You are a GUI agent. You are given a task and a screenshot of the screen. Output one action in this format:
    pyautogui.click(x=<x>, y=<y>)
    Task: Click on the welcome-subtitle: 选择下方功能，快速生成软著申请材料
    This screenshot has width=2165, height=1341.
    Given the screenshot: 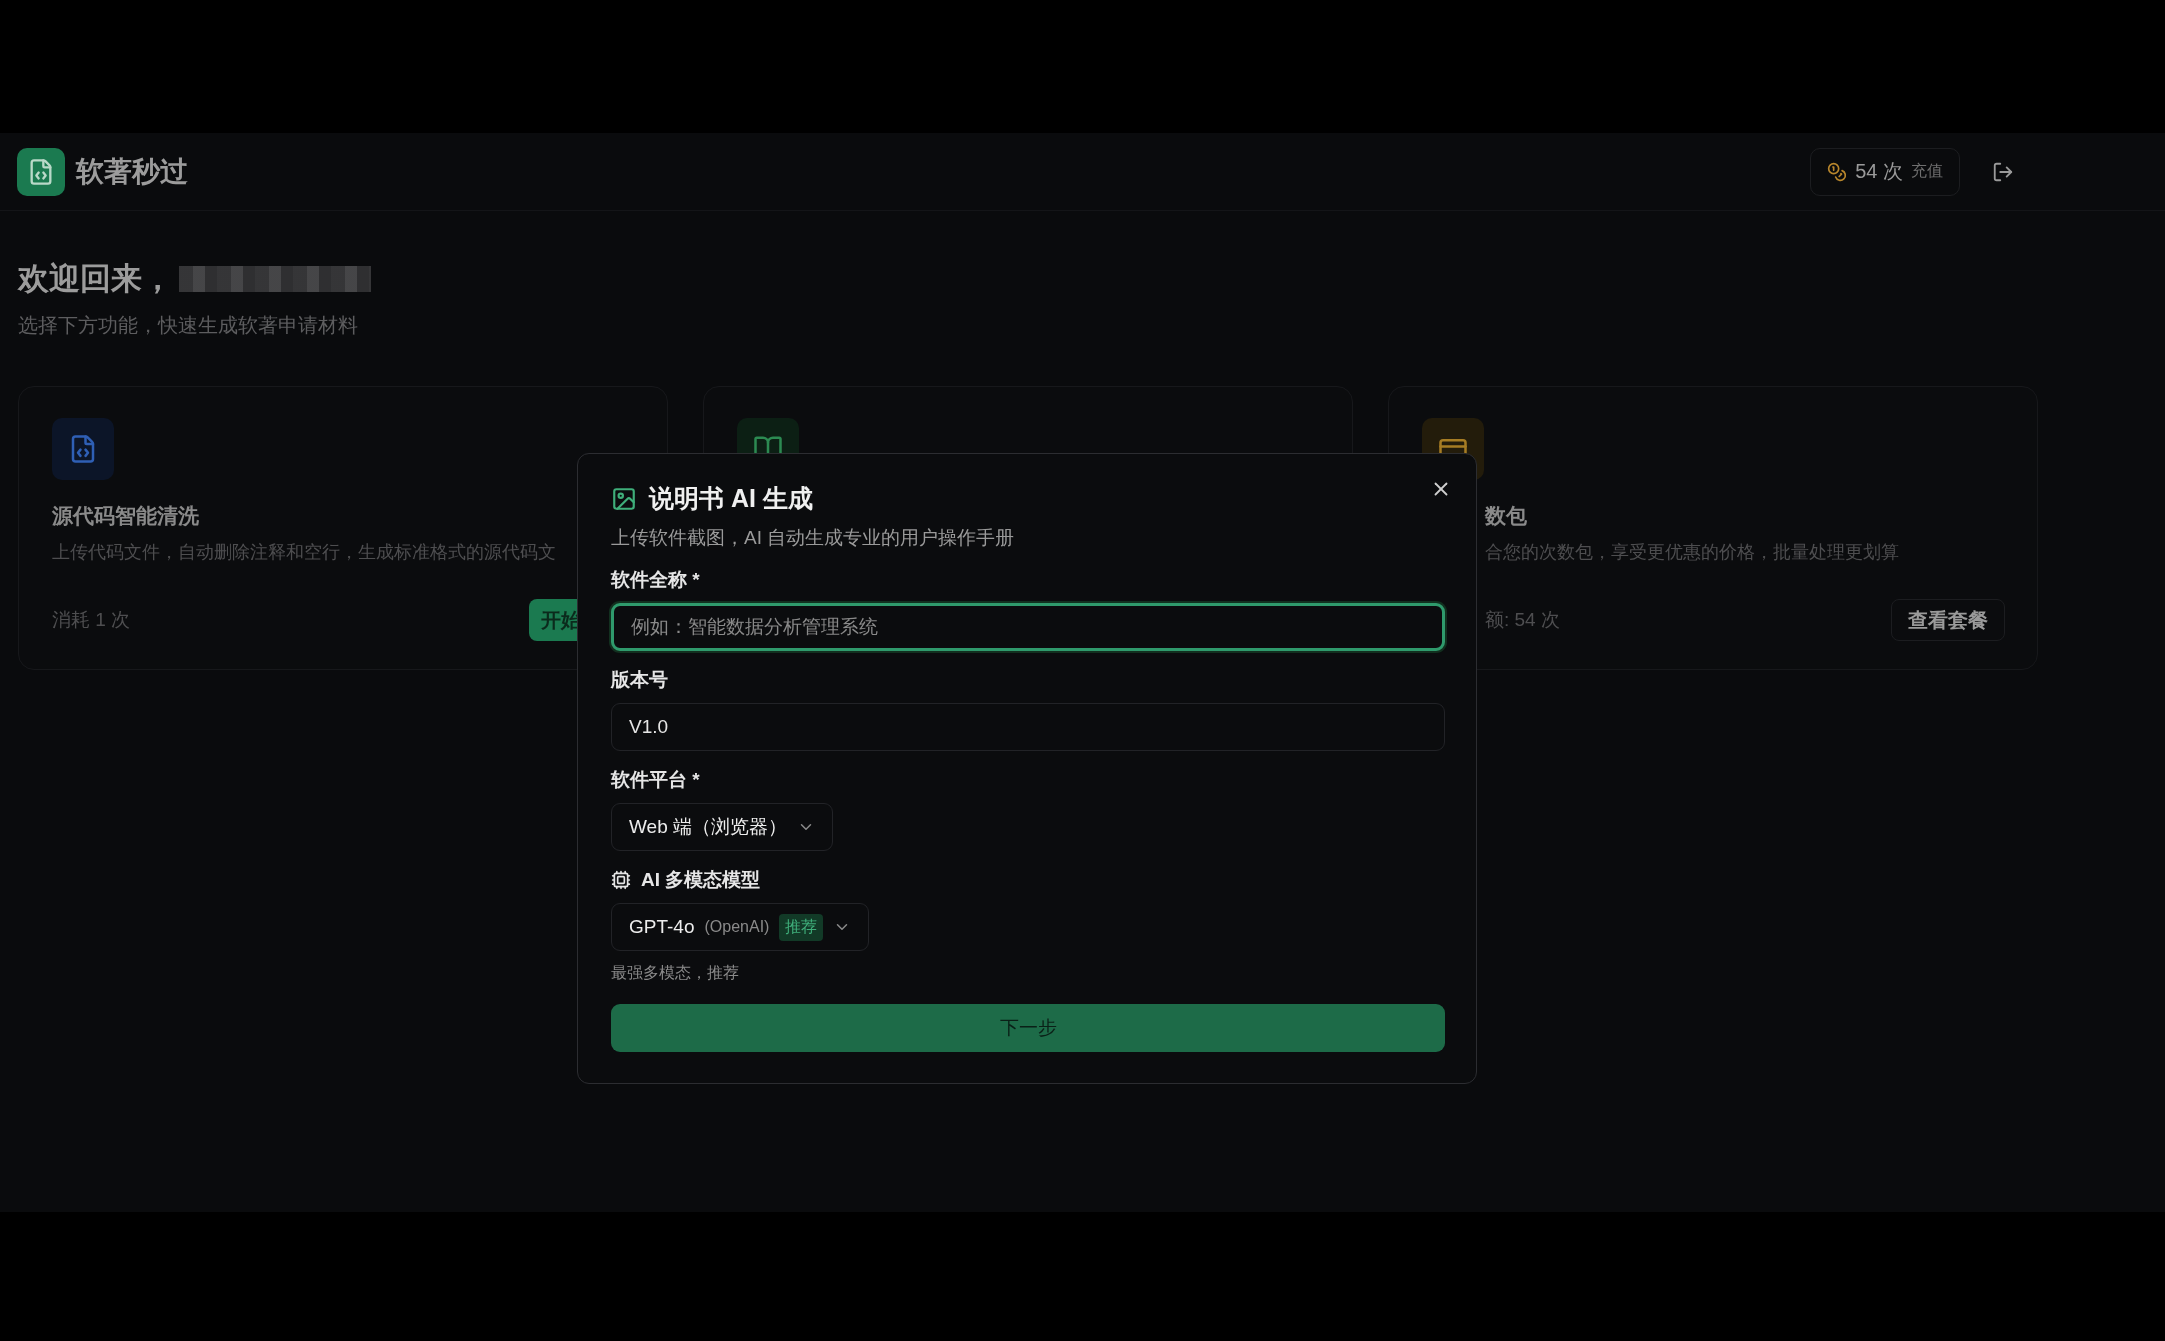 What is the action you would take?
    pyautogui.click(x=188, y=325)
    